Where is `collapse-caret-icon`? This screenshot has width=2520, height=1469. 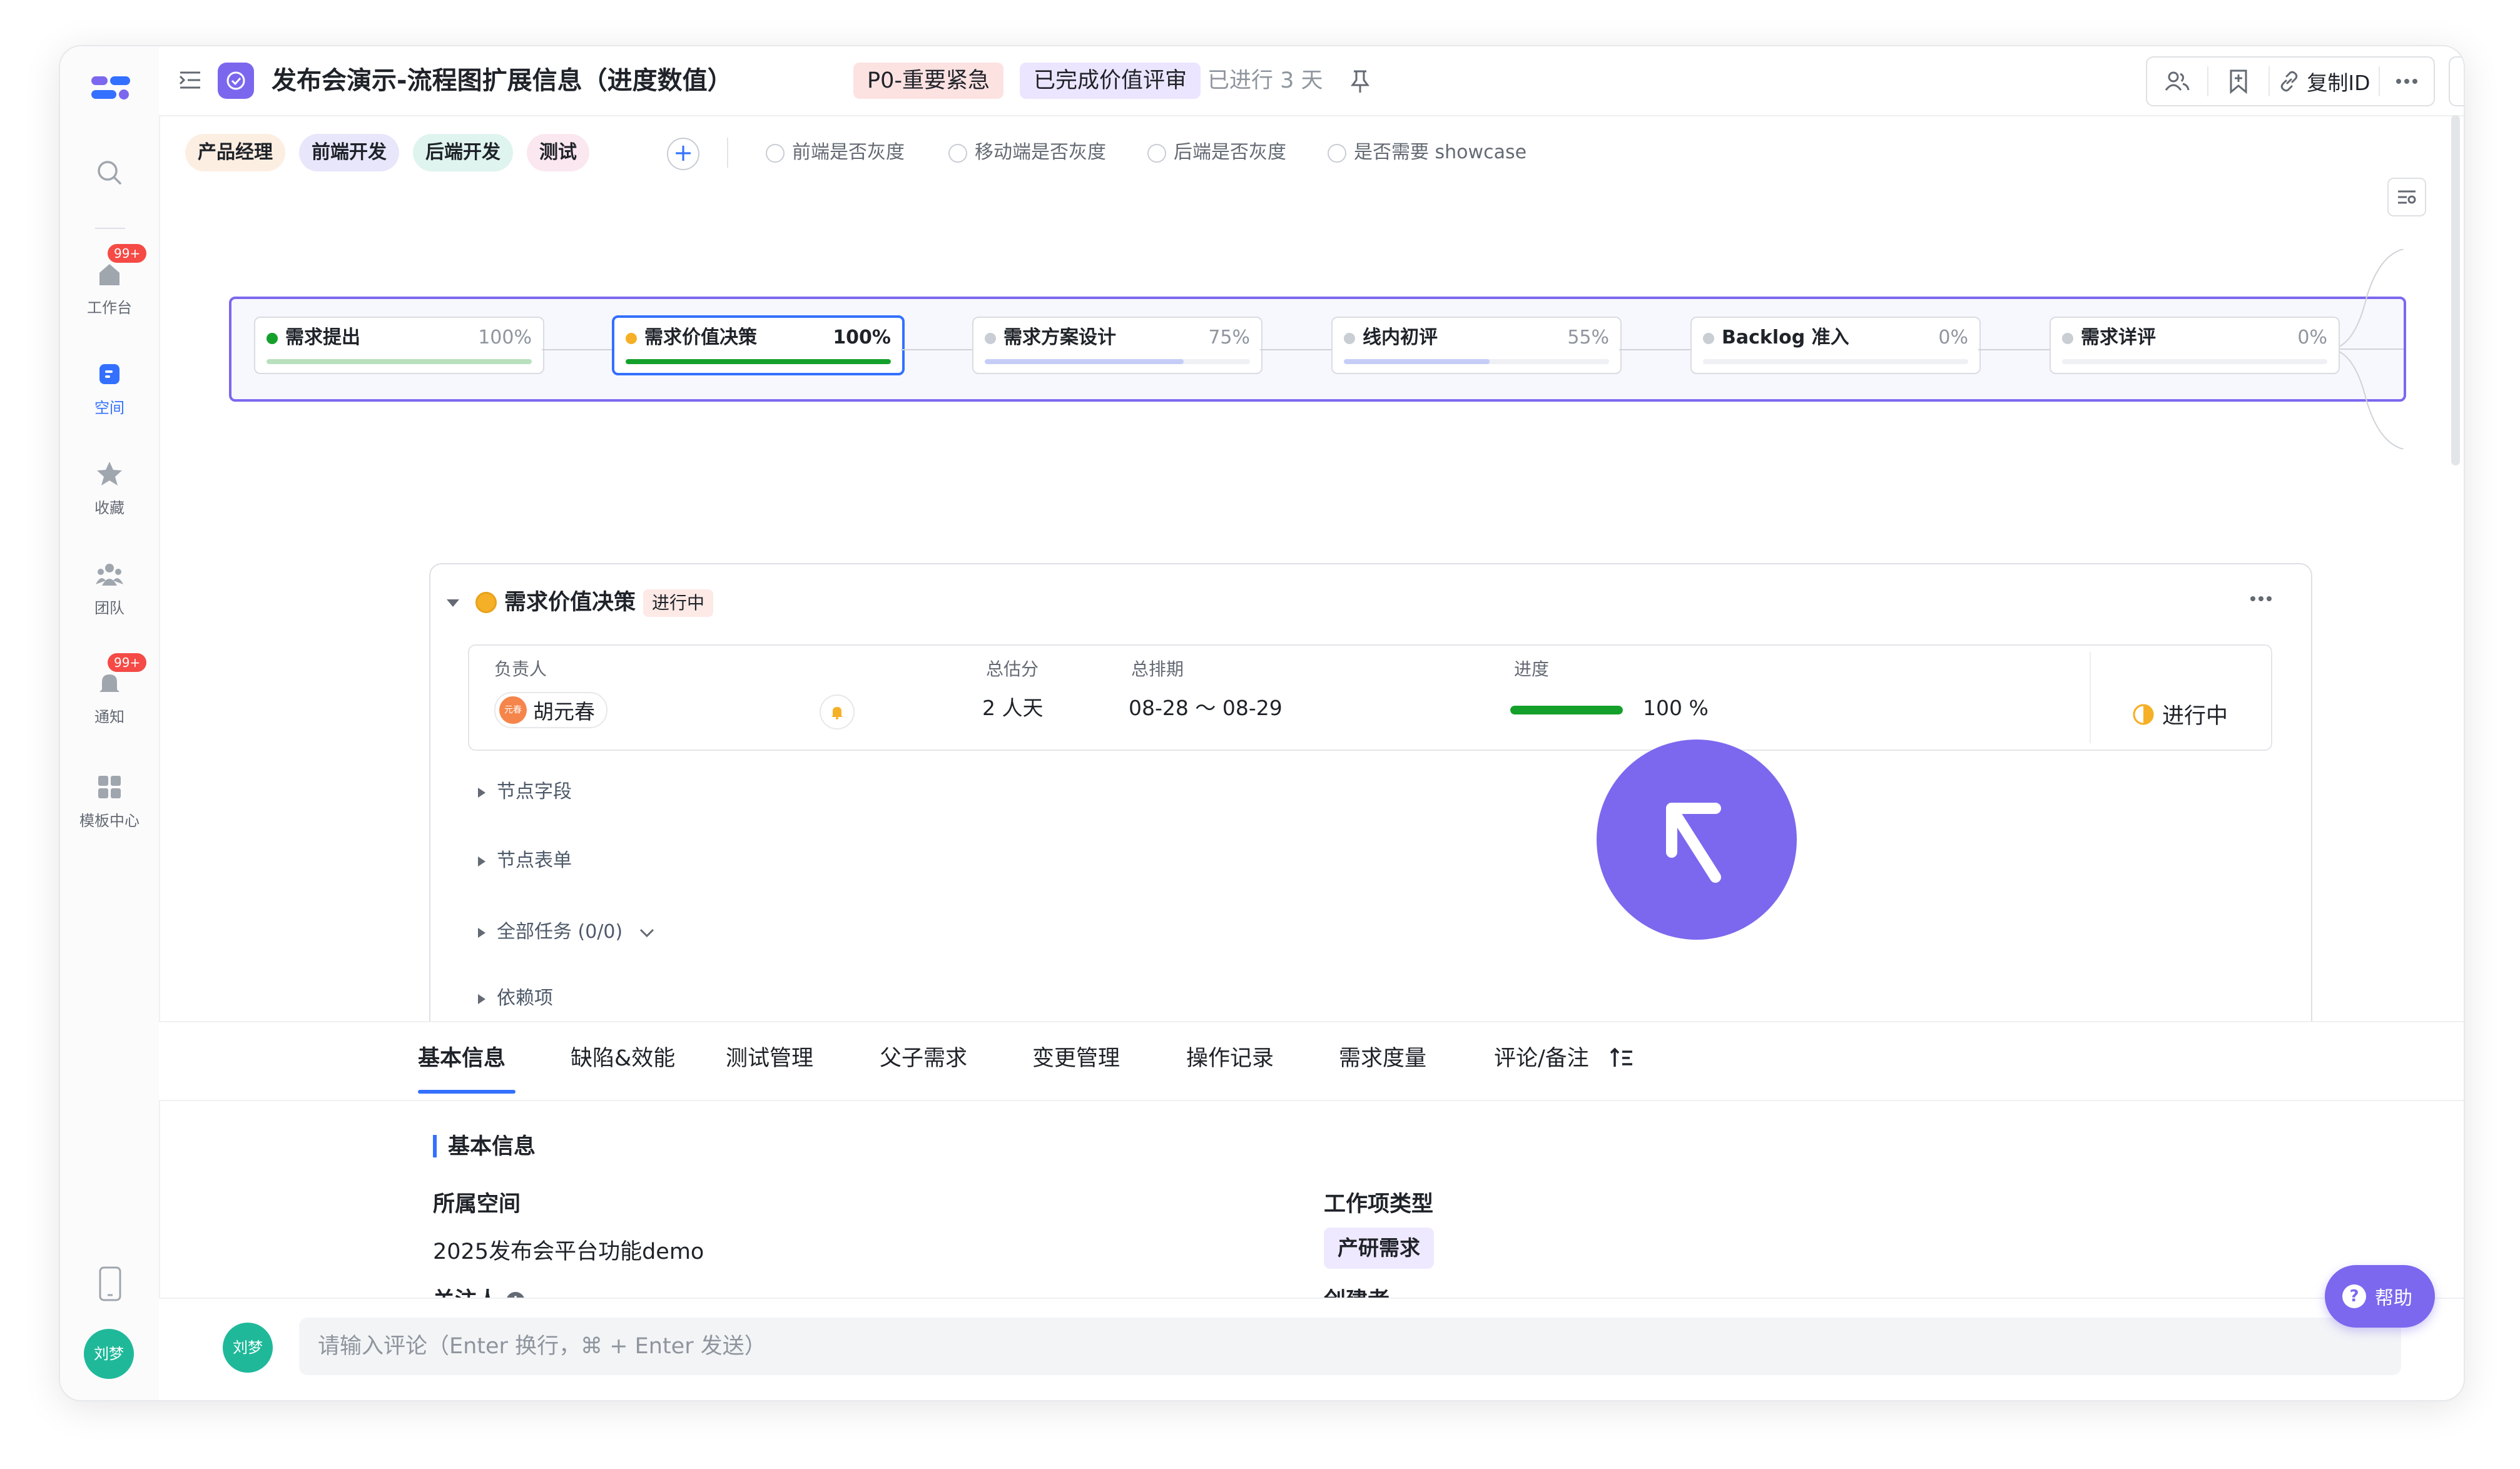 collapse-caret-icon is located at coordinates (452, 603).